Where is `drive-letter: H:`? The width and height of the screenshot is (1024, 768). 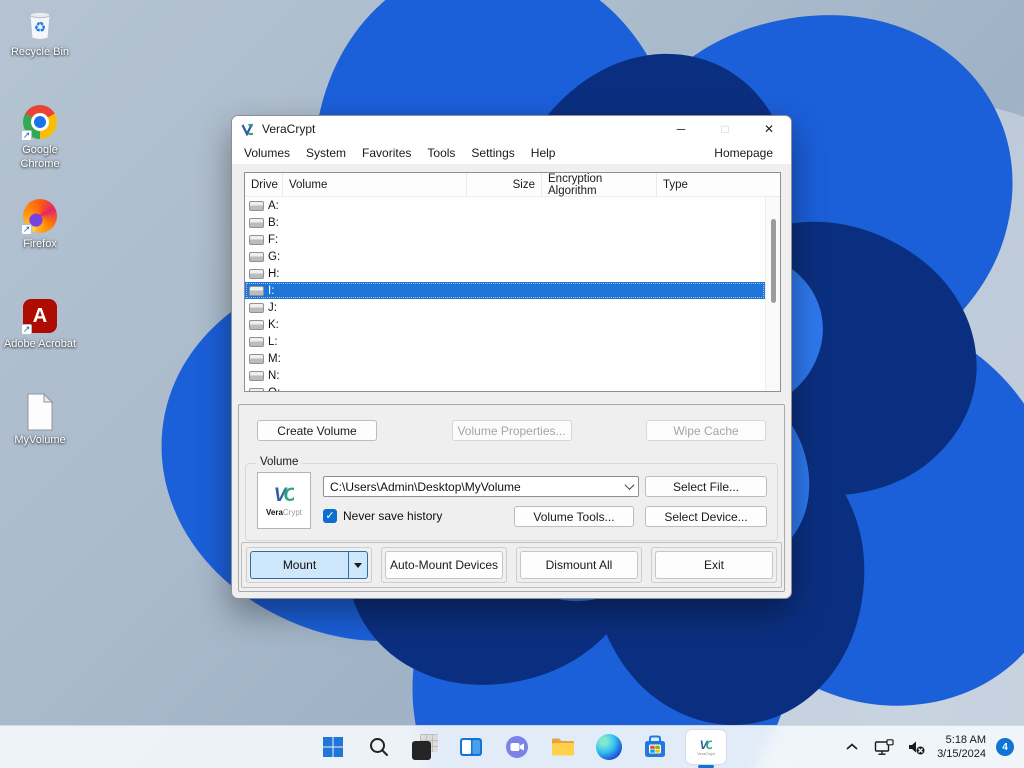
drive-letter: H: is located at coordinates (274, 273).